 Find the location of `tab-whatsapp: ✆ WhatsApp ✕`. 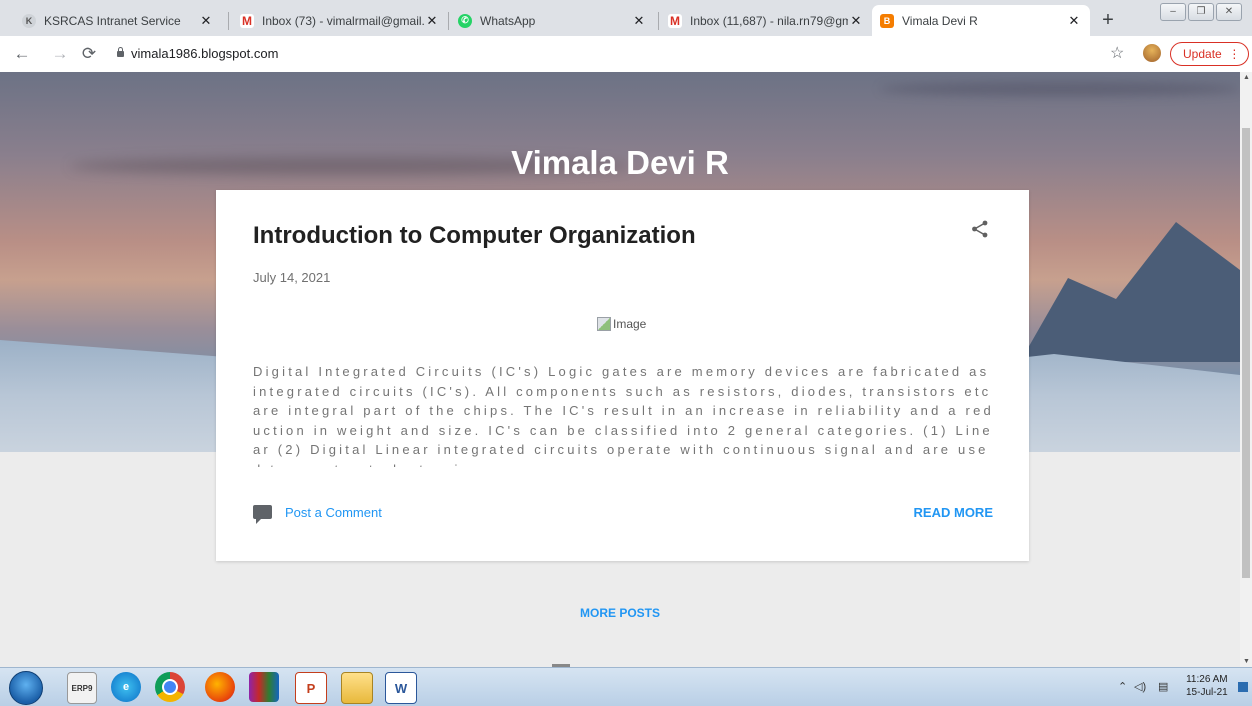

tab-whatsapp: ✆ WhatsApp ✕ is located at coordinates (552, 20).